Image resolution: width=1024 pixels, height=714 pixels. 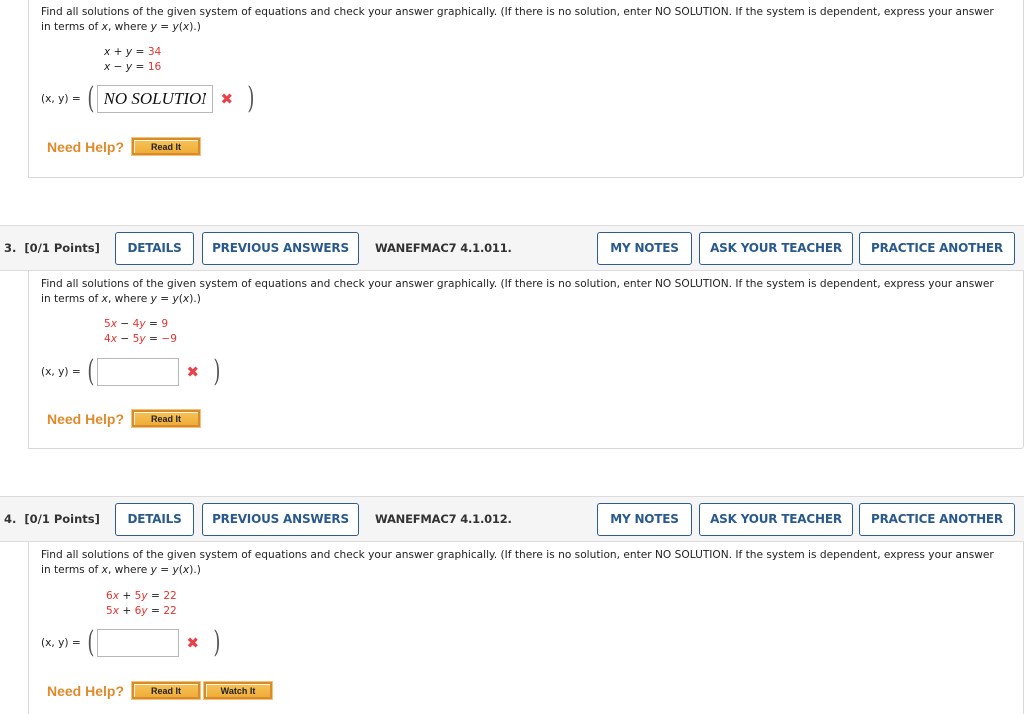 What do you see at coordinates (443, 519) in the screenshot?
I see `question-4-code: WANEFMAC7 4.1.012.` at bounding box center [443, 519].